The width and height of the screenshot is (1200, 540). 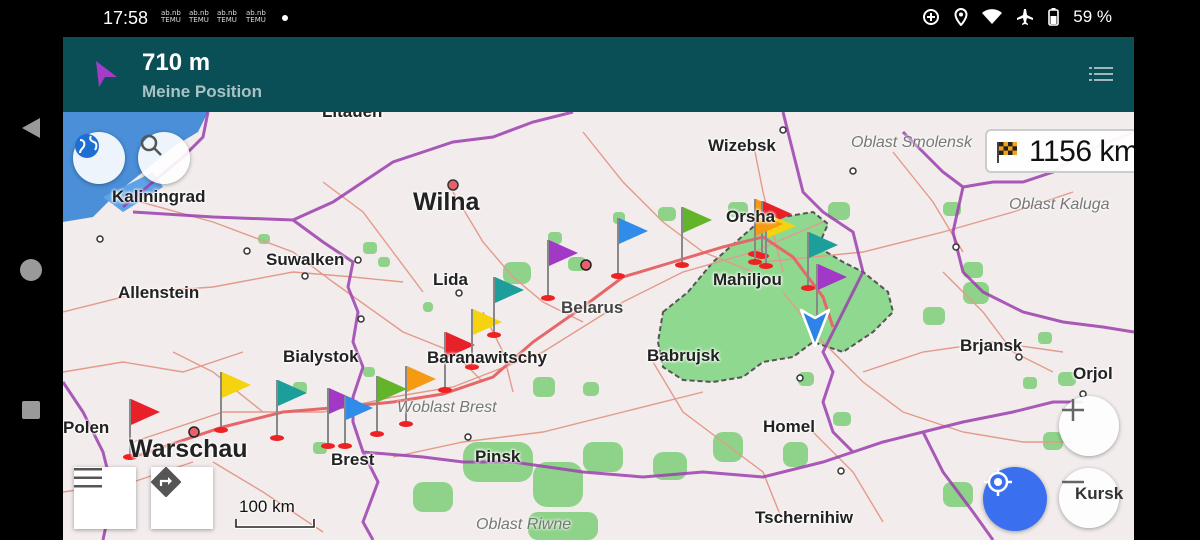 What do you see at coordinates (498, 456) in the screenshot?
I see `city-label: Pinsk` at bounding box center [498, 456].